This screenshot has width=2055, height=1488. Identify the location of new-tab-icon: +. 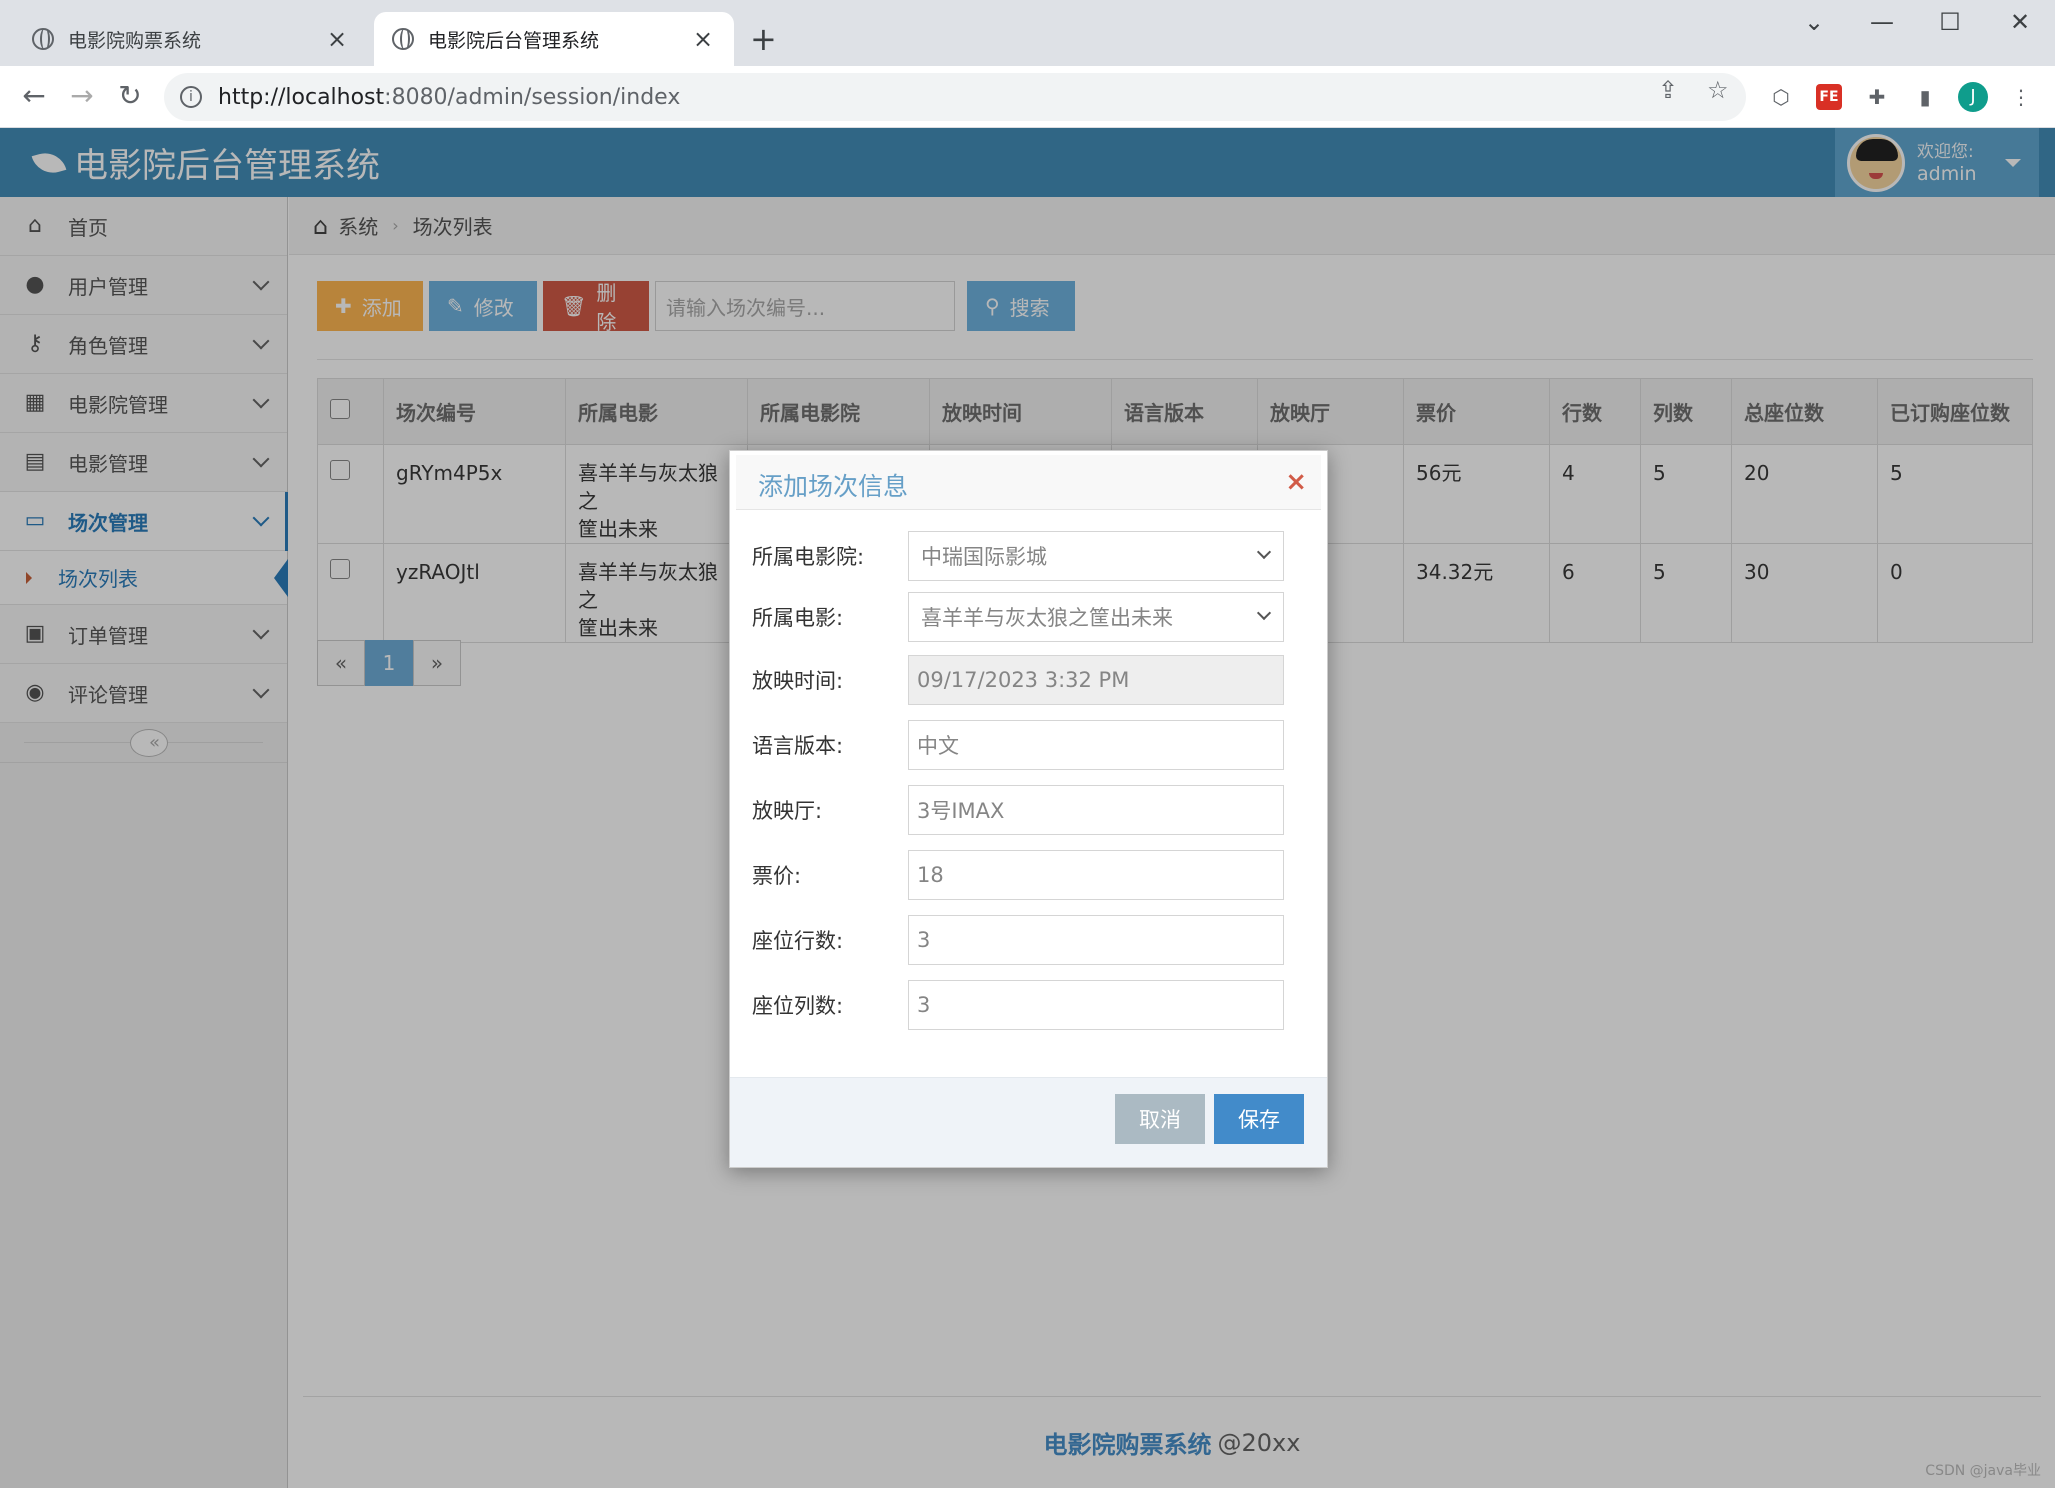
(763, 39).